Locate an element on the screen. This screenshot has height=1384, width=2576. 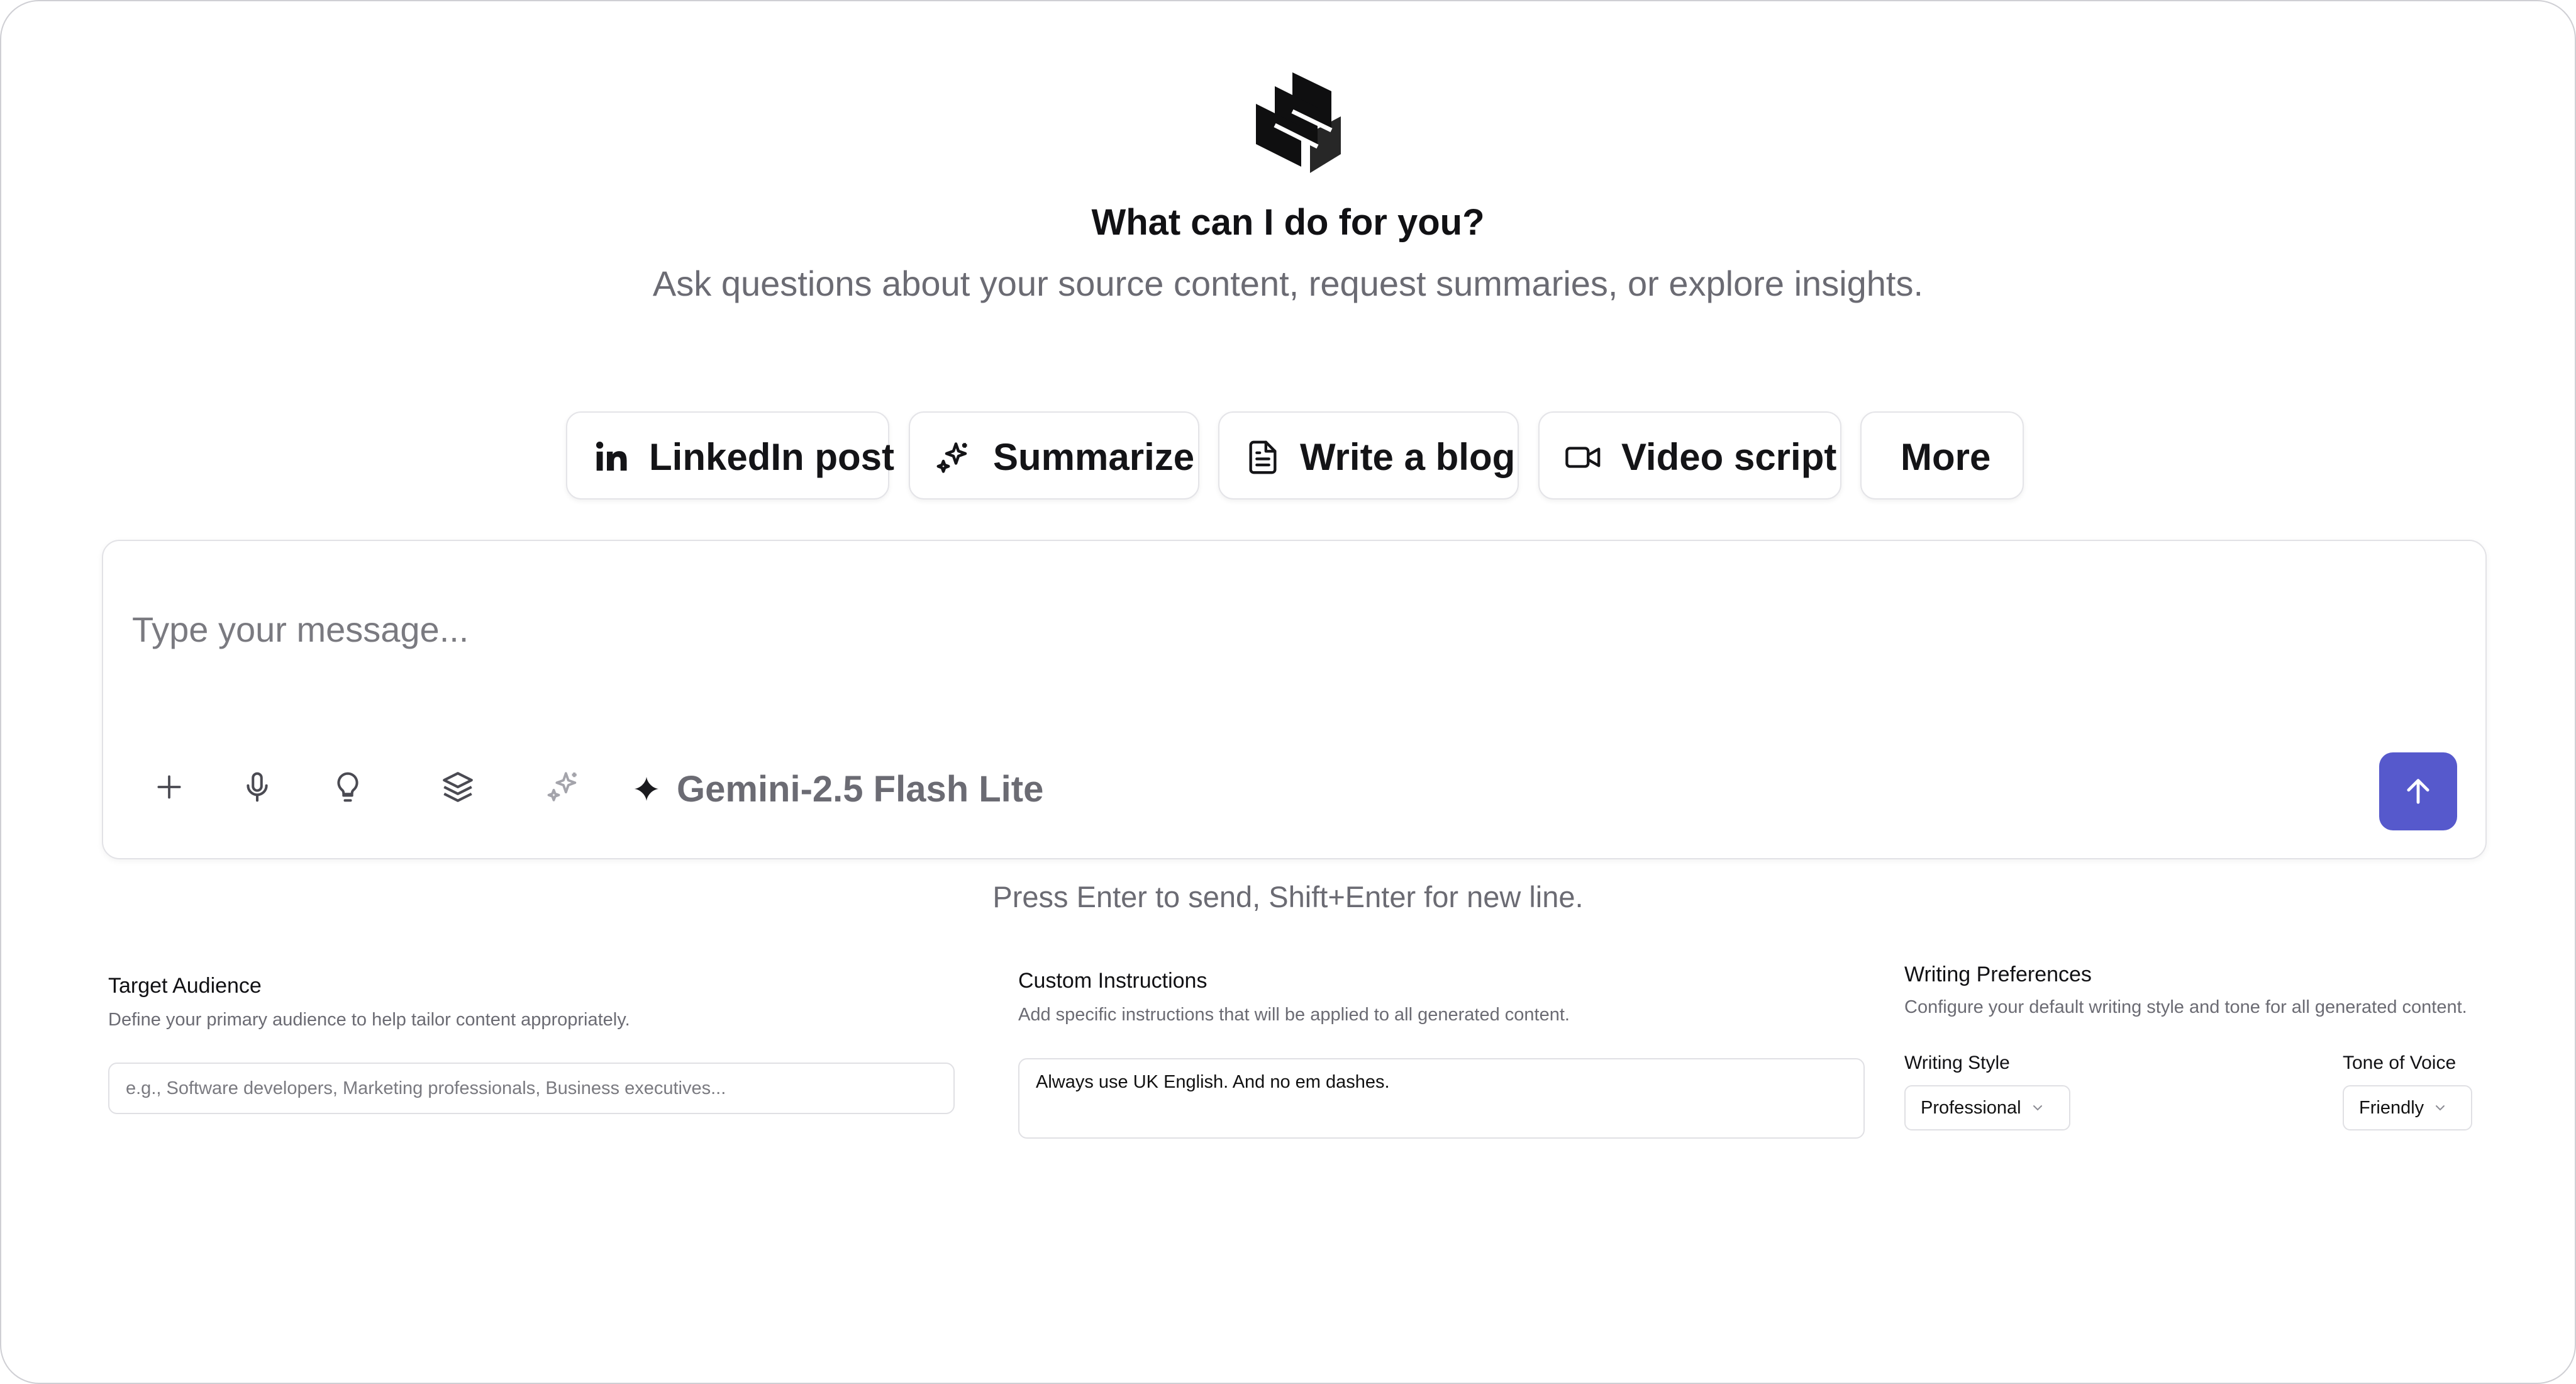
layers-icon is located at coordinates (458, 787).